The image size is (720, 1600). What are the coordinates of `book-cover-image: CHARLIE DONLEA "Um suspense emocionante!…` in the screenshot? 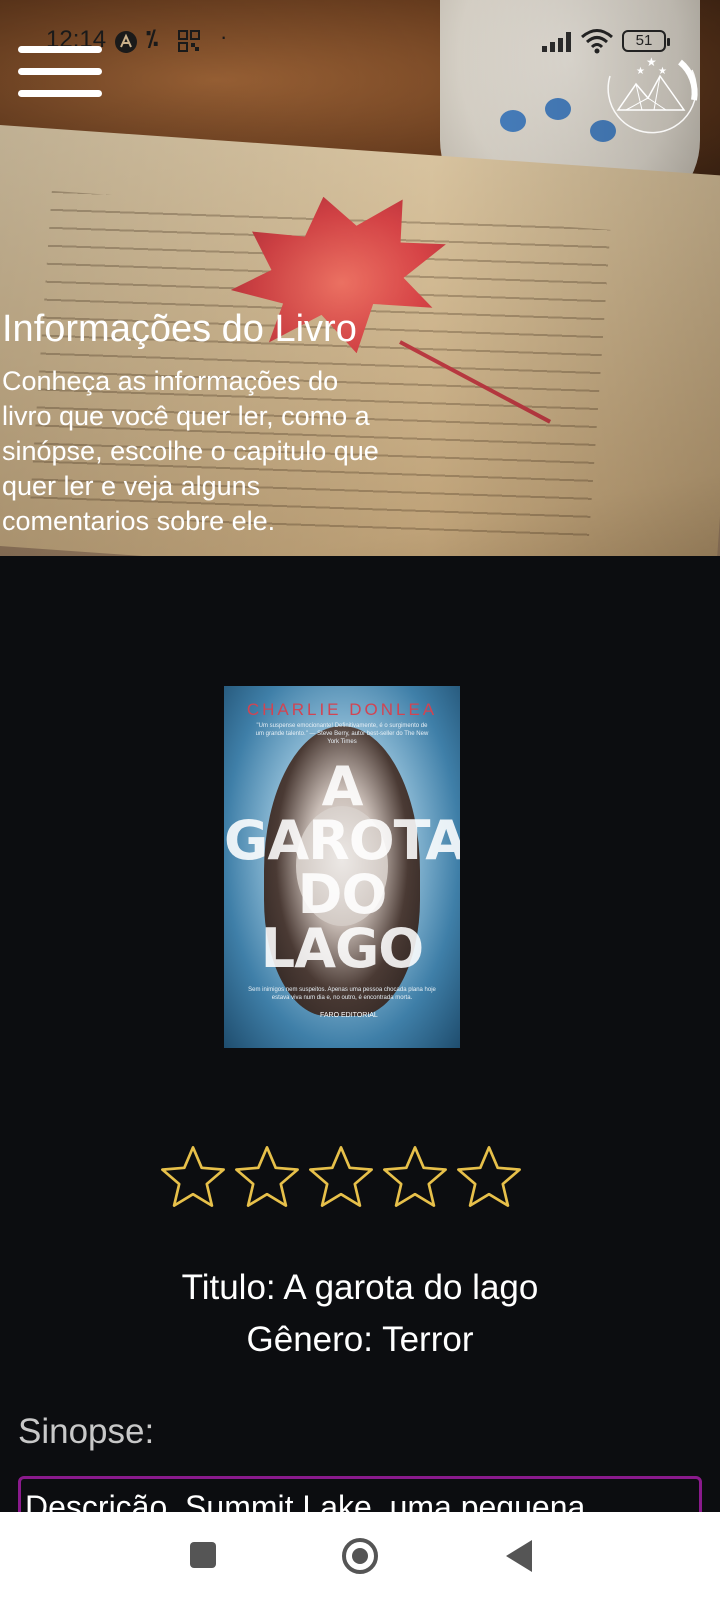 It's located at (342, 867).